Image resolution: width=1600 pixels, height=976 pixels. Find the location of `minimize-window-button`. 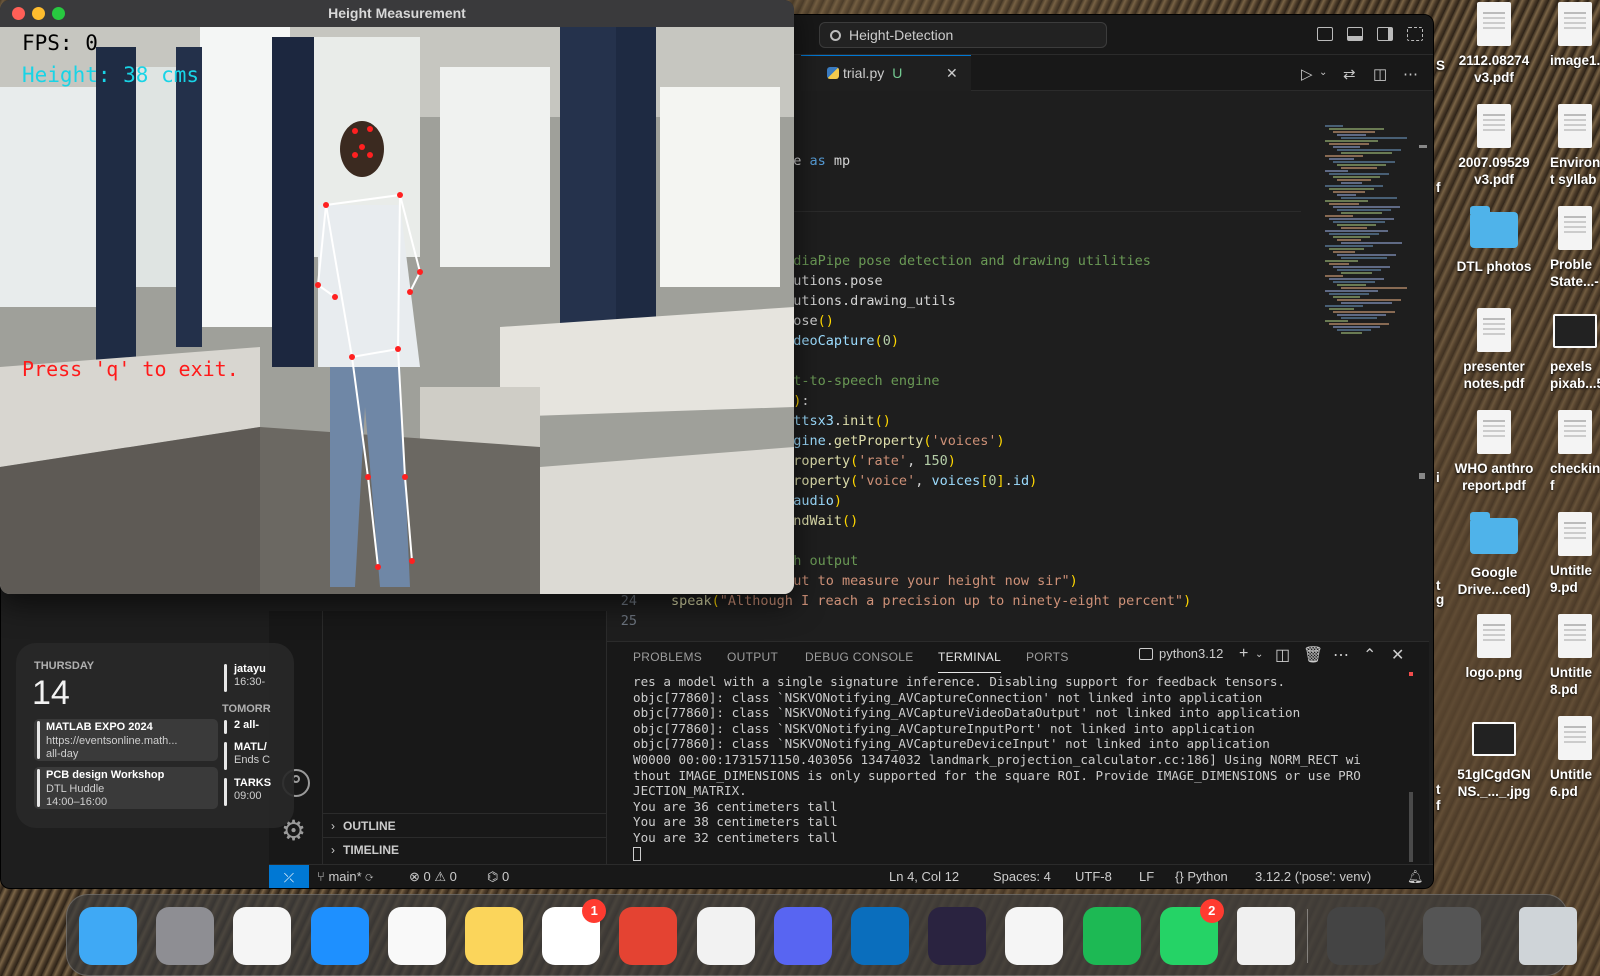

minimize-window-button is located at coordinates (38, 13).